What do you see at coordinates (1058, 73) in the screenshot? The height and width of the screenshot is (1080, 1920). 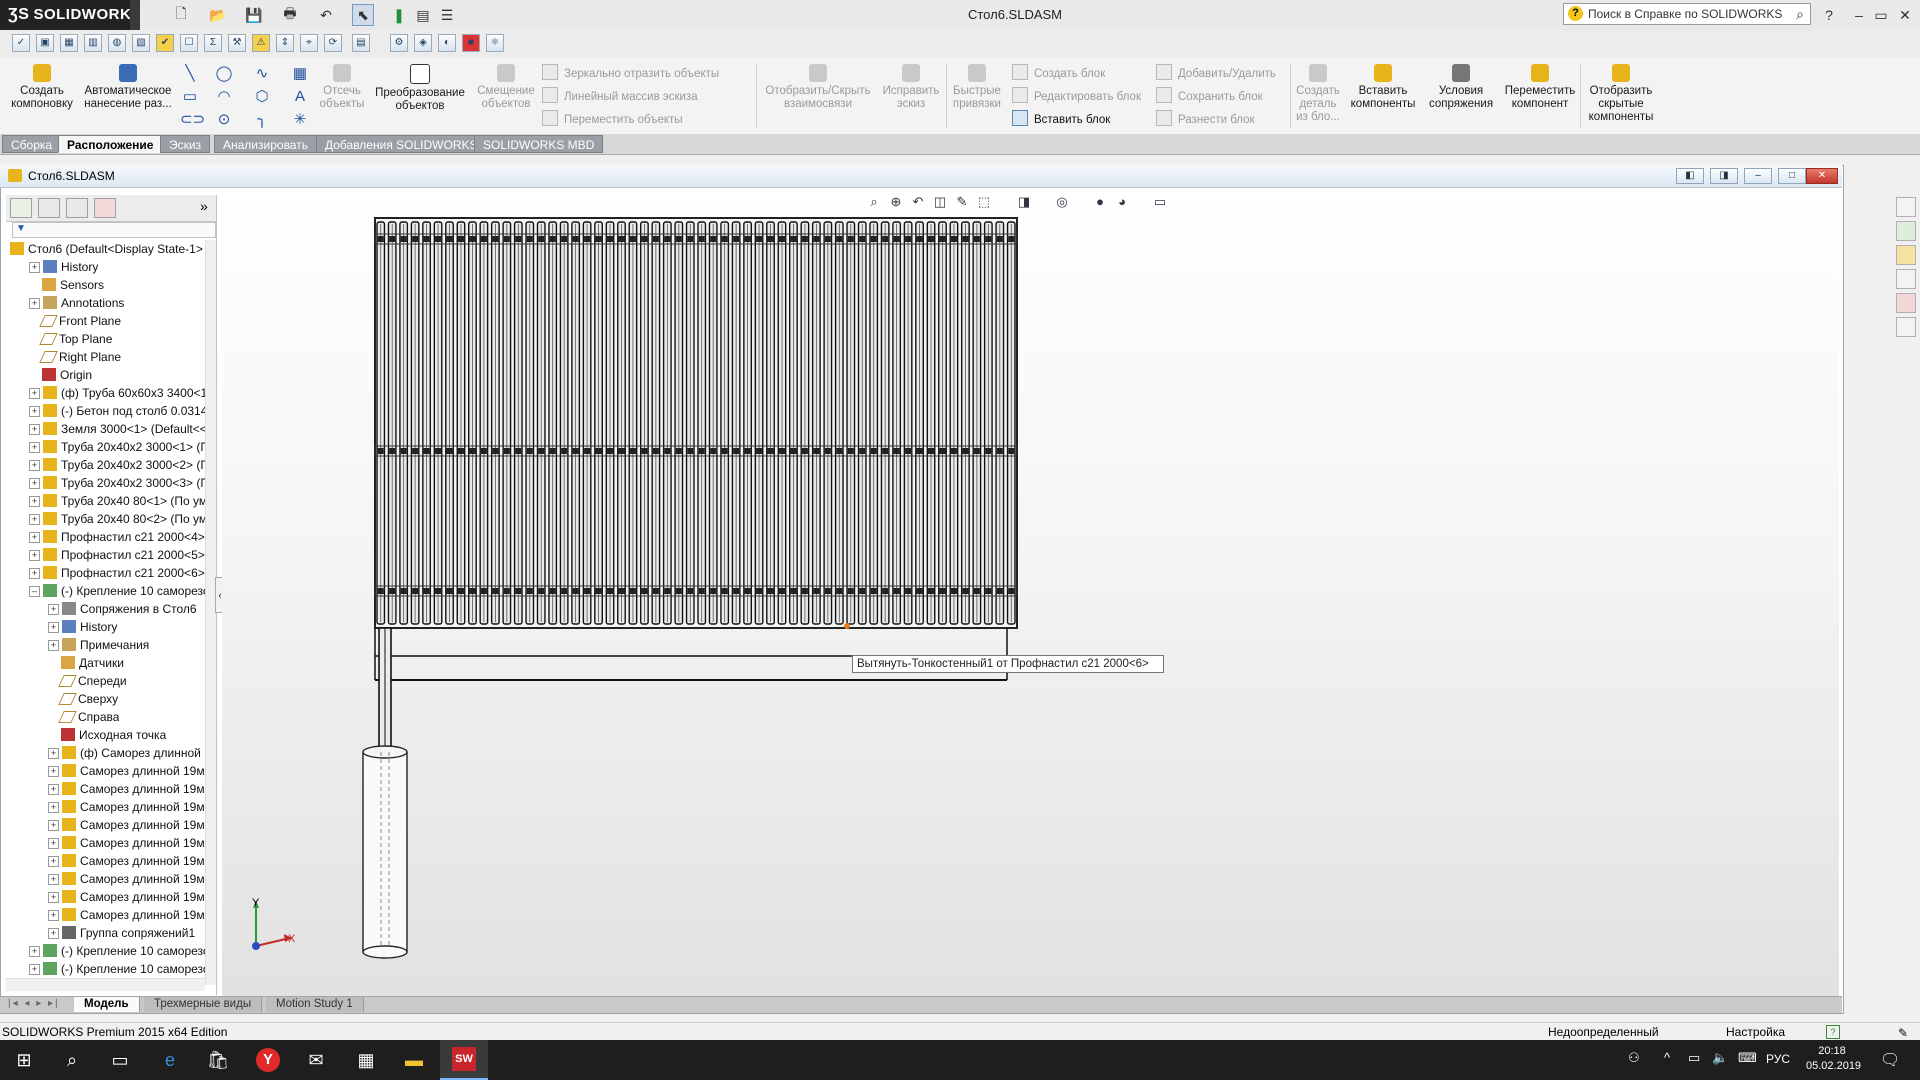 I see `make-block-button: Создать блок` at bounding box center [1058, 73].